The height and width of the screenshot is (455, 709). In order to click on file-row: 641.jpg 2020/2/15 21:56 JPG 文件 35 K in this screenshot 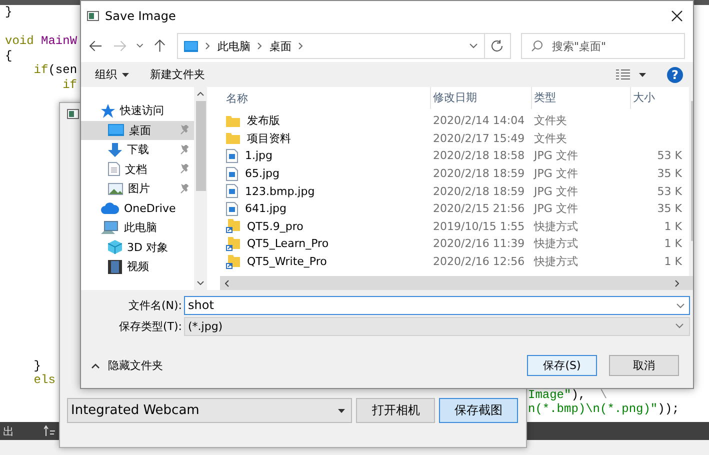, I will do `click(454, 209)`.